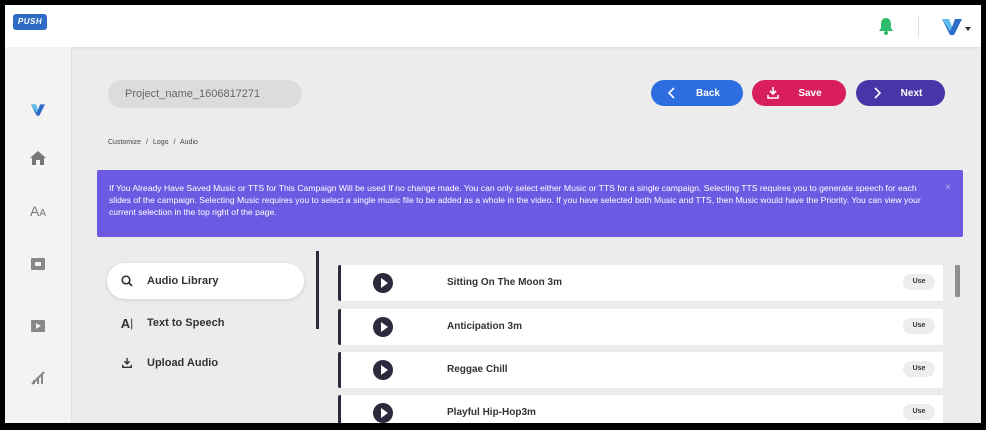 Image resolution: width=986 pixels, height=430 pixels. What do you see at coordinates (124, 142) in the screenshot?
I see `breadcrumb-customize: Customize` at bounding box center [124, 142].